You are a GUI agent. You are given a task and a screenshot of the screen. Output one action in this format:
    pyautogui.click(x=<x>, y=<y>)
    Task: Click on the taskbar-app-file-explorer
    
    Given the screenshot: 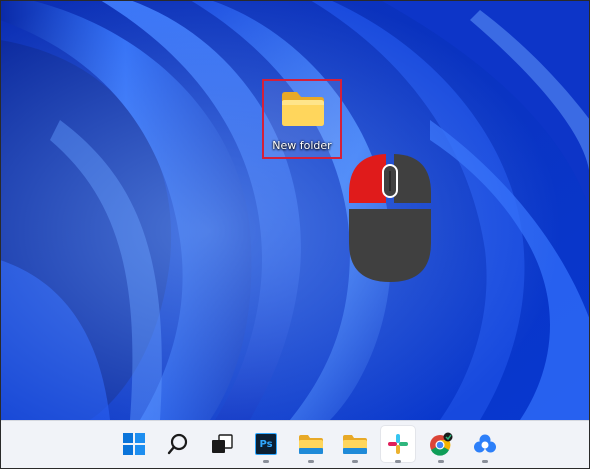 What is the action you would take?
    pyautogui.click(x=311, y=444)
    